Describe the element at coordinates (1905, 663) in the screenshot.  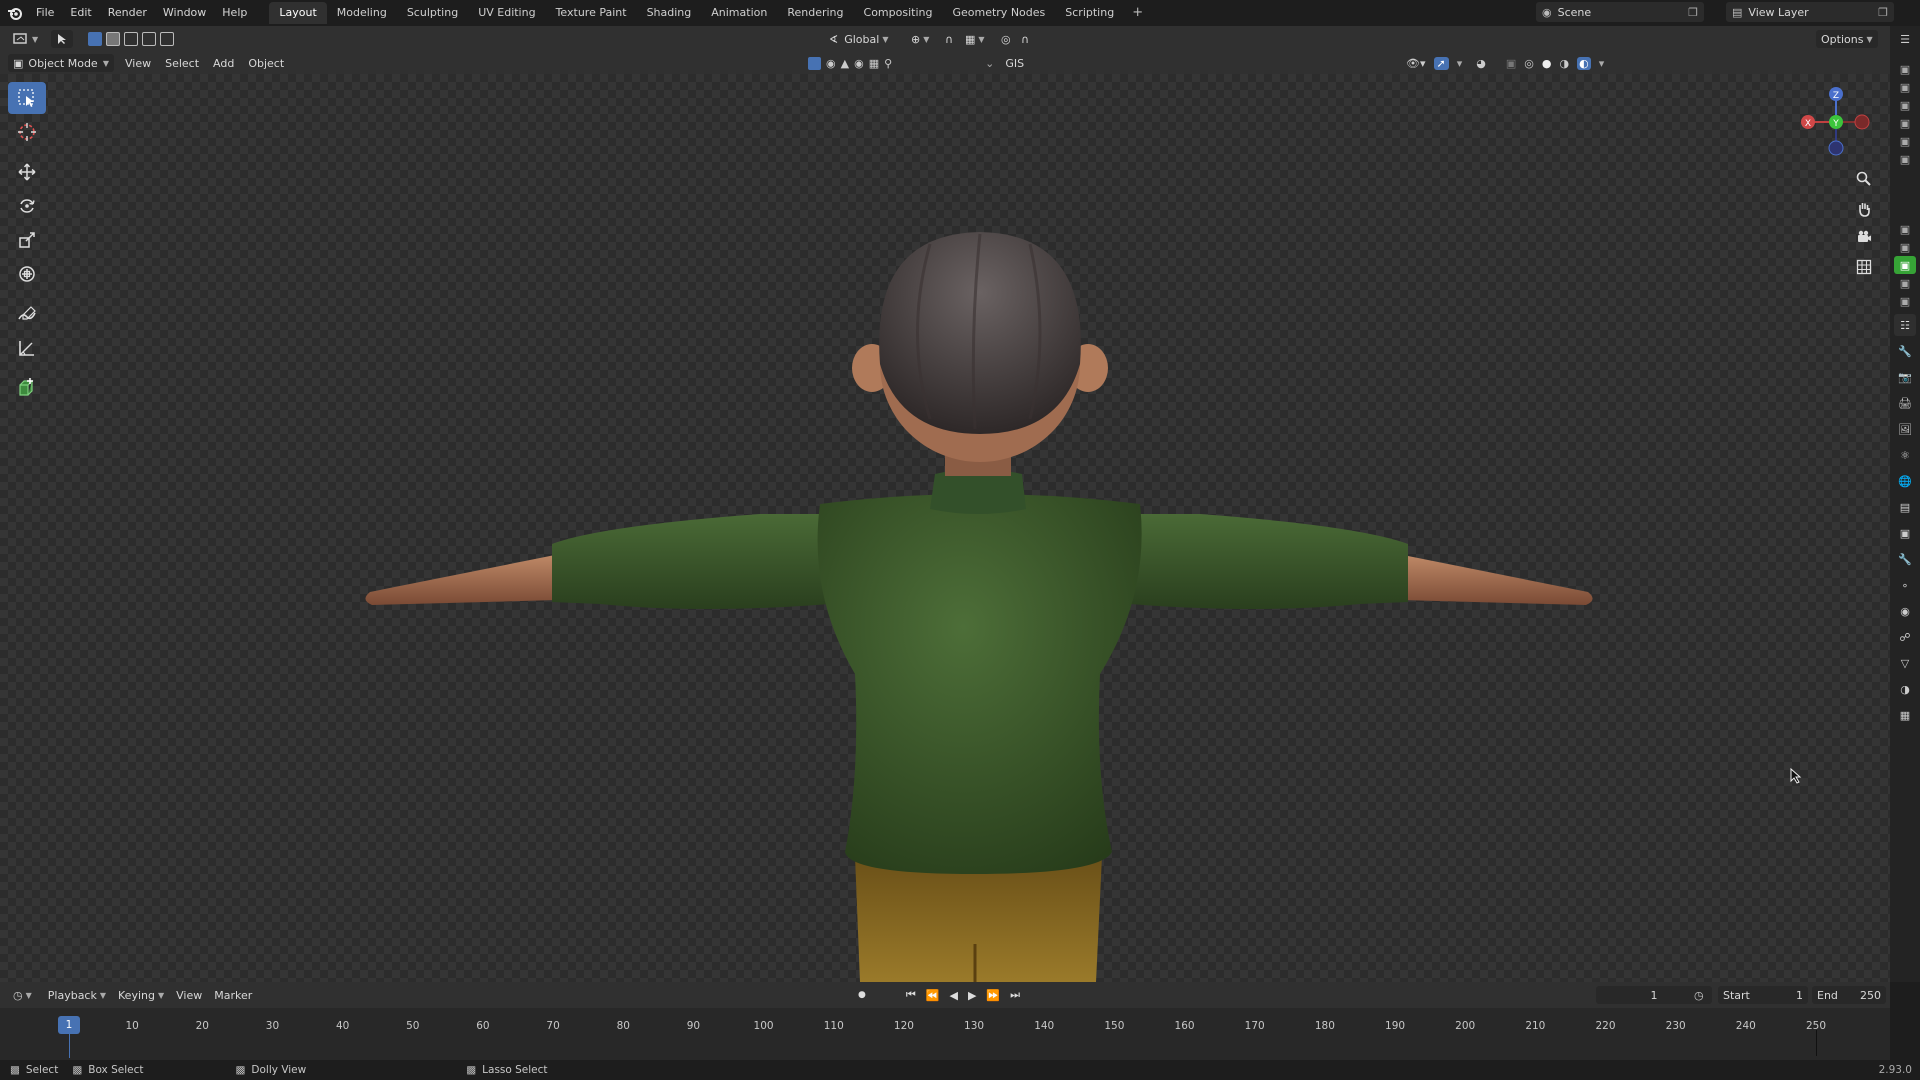
I see `data-properties-icon: ▽` at that location.